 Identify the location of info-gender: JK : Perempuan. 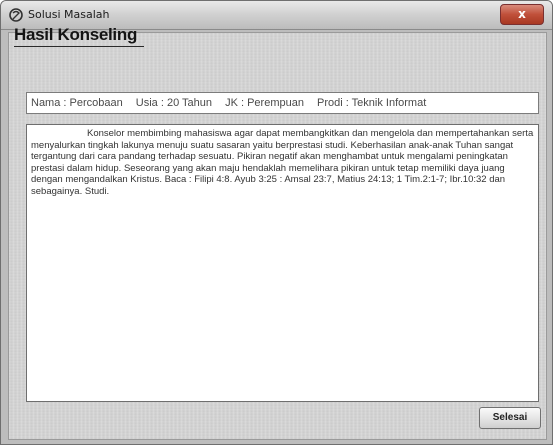
(264, 103).